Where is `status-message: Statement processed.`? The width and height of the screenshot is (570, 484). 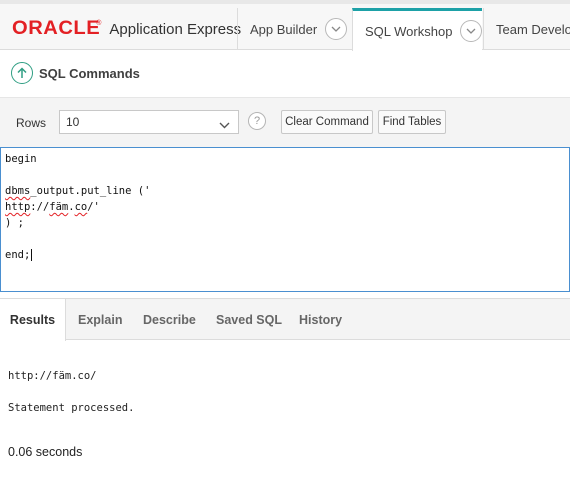 status-message: Statement processed. is located at coordinates (71, 408).